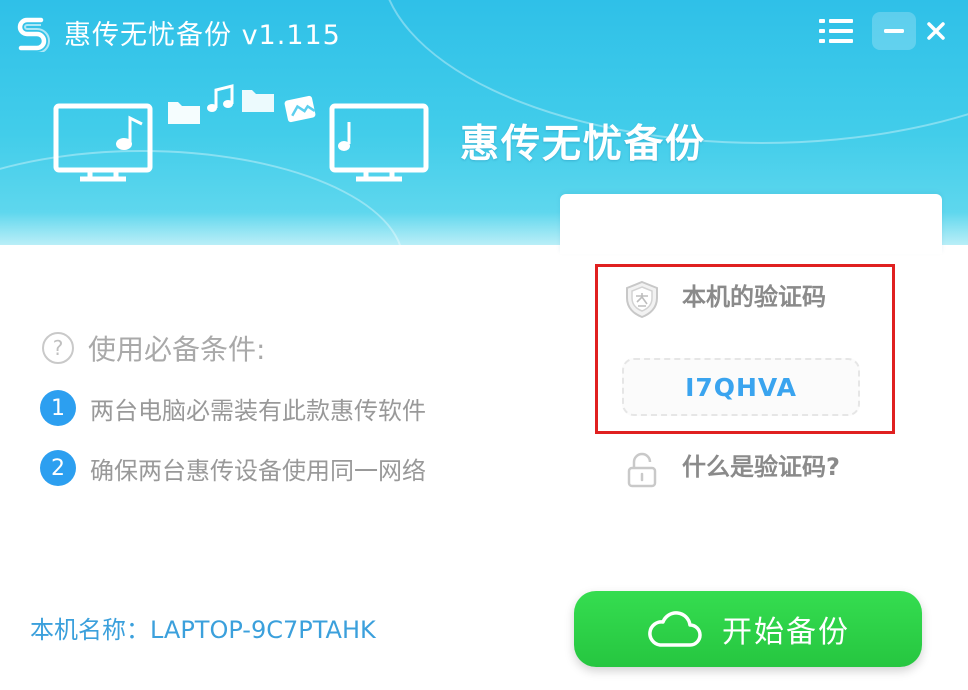 This screenshot has height=690, width=968. What do you see at coordinates (177, 349) in the screenshot?
I see `requirements-title: 使用必备条件:` at bounding box center [177, 349].